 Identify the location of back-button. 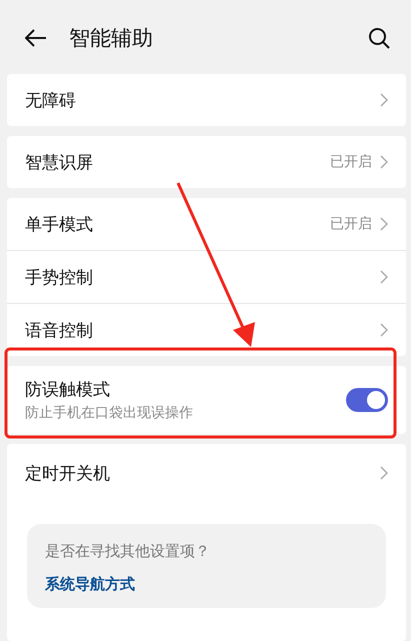
(36, 38).